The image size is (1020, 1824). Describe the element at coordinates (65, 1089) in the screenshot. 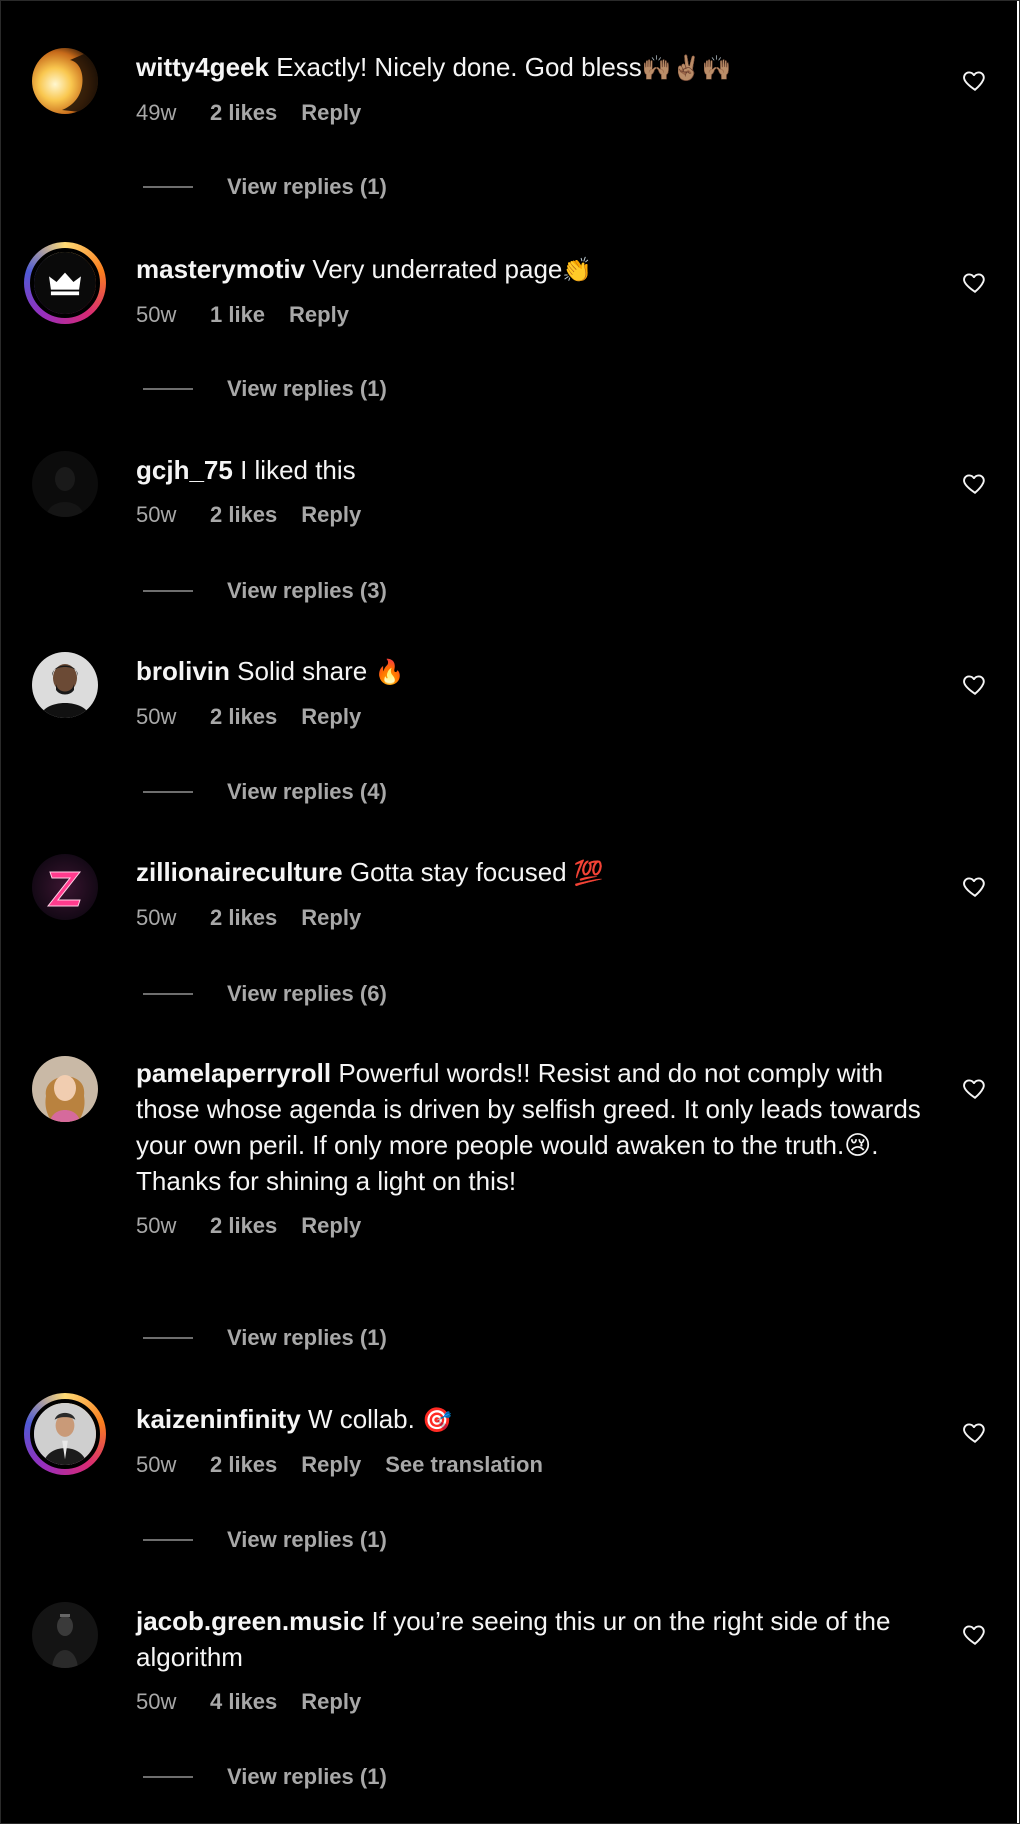

I see `woman-avatar-icon` at that location.